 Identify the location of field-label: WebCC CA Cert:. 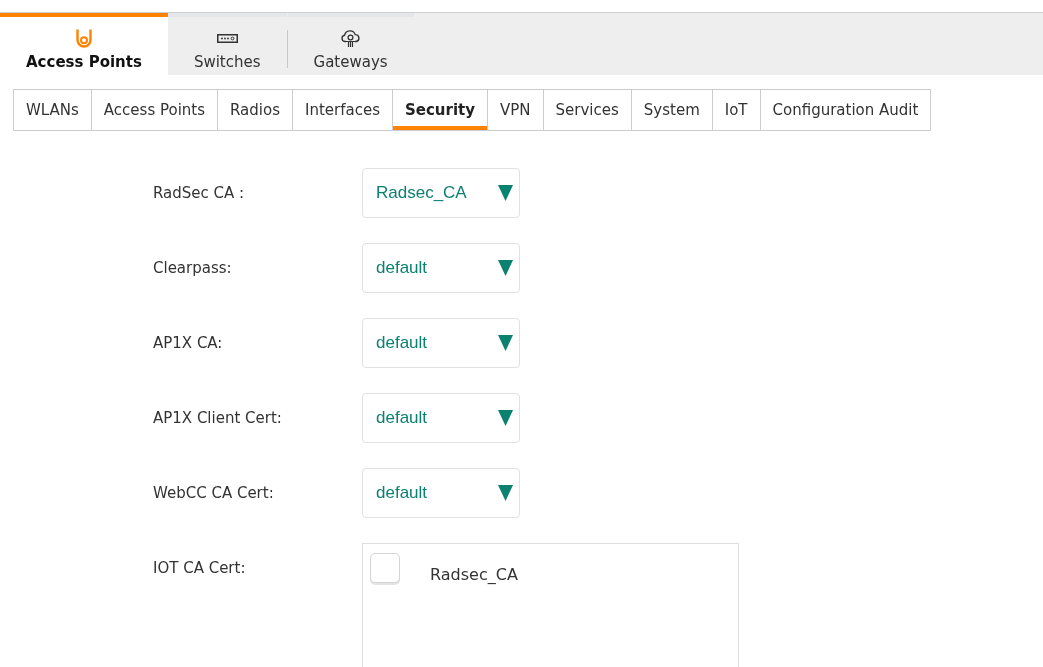
(213, 493).